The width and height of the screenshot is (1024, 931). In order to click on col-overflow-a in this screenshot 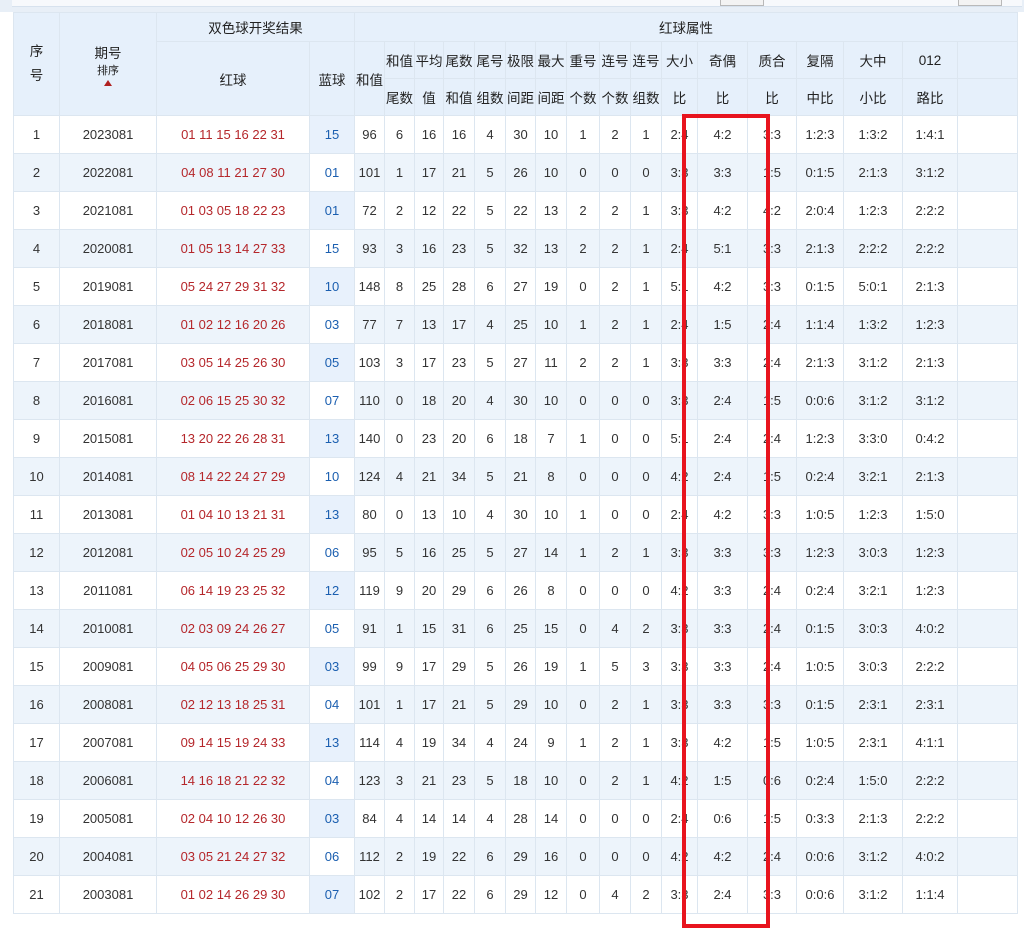, I will do `click(987, 60)`.